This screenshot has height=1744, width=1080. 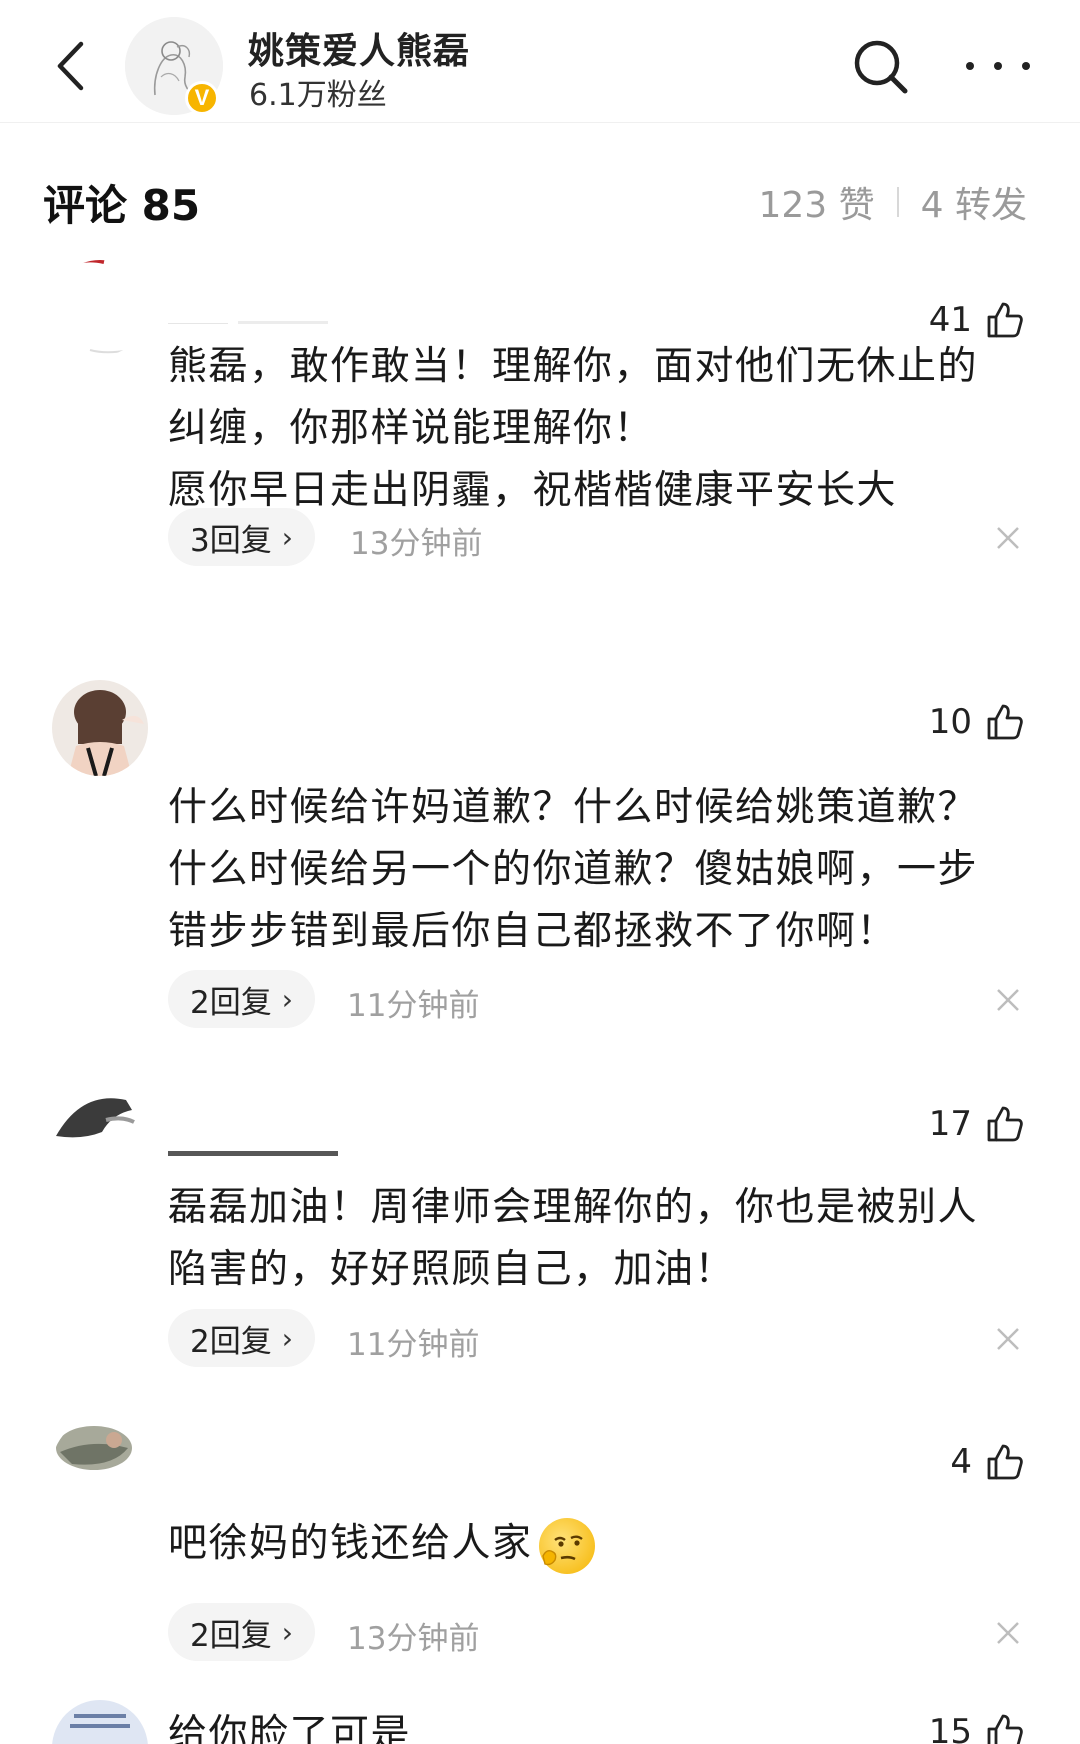 What do you see at coordinates (573, 1207) in the screenshot?
I see `comment-line: 磊磊加油！周律师会理解你的，你也是被别人` at bounding box center [573, 1207].